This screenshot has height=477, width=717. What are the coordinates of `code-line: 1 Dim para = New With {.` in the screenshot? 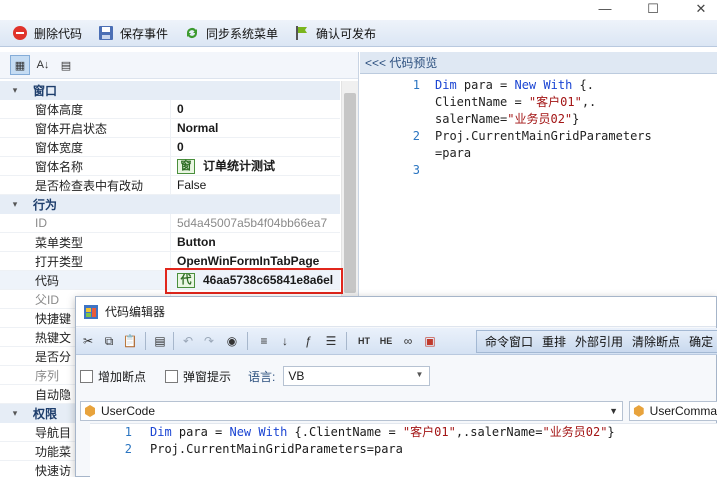 It's located at (538, 85).